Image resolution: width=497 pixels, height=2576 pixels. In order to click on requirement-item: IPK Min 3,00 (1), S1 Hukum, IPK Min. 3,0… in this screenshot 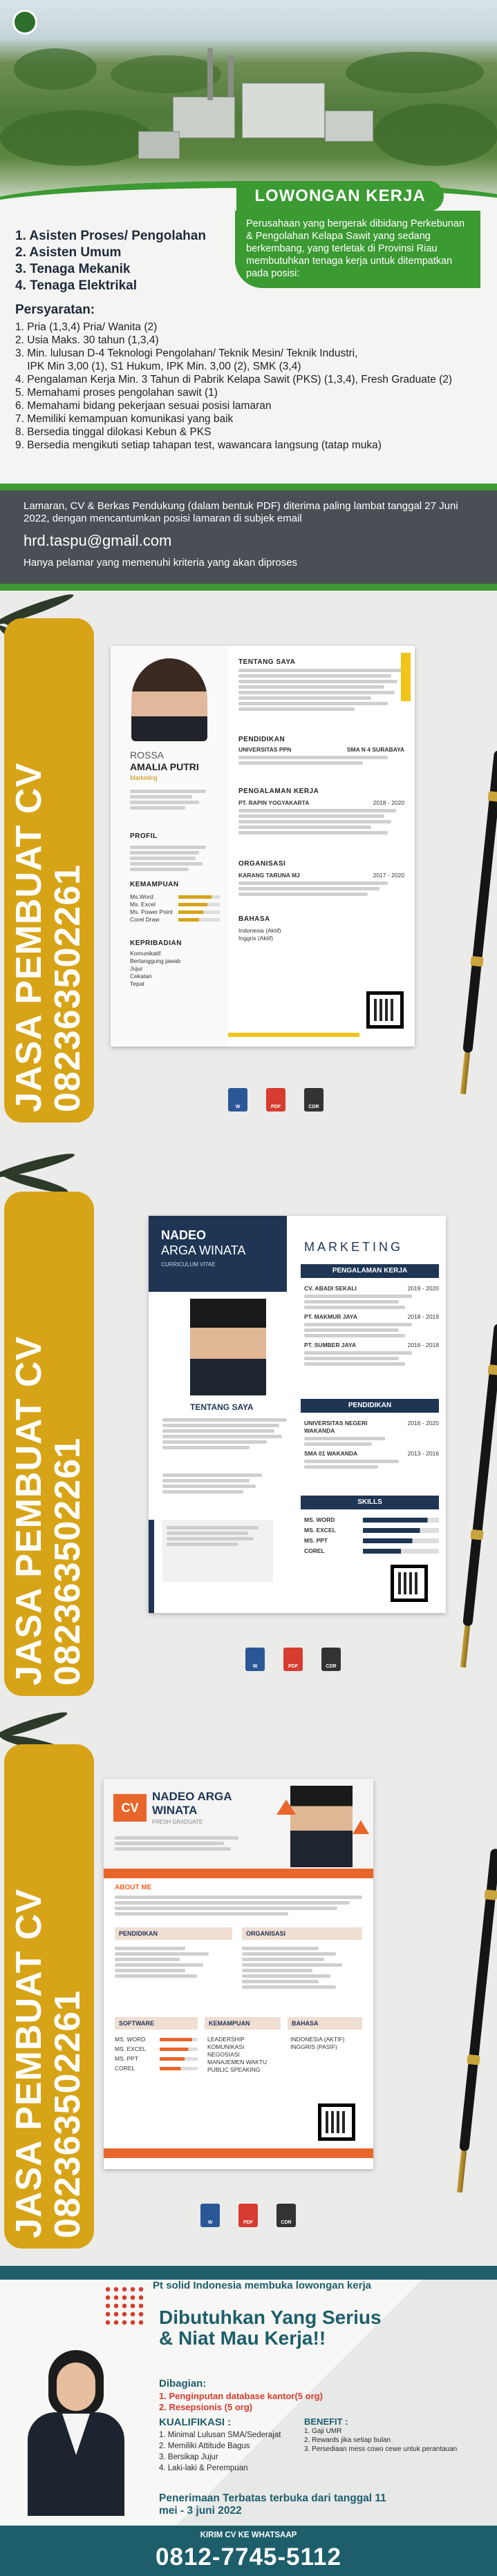, I will do `click(158, 366)`.